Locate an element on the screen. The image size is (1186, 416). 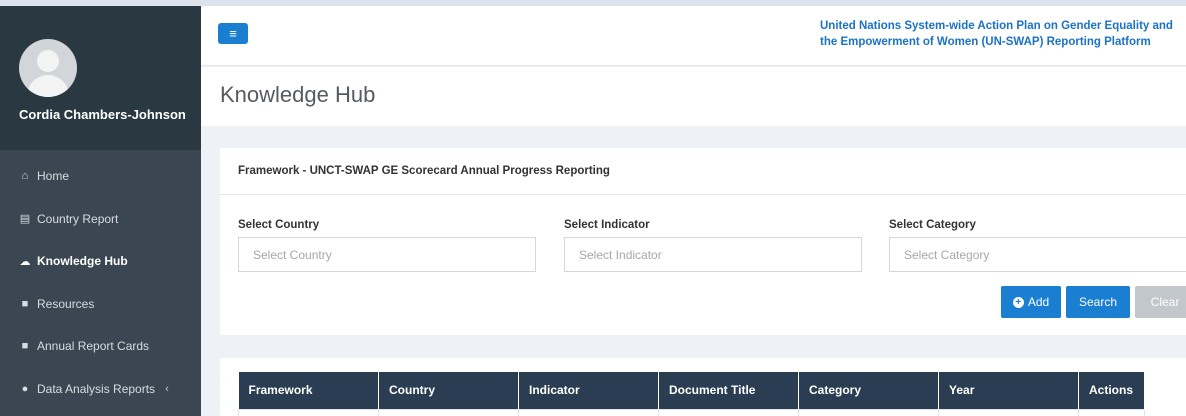
column-header-country: Country is located at coordinates (448, 390).